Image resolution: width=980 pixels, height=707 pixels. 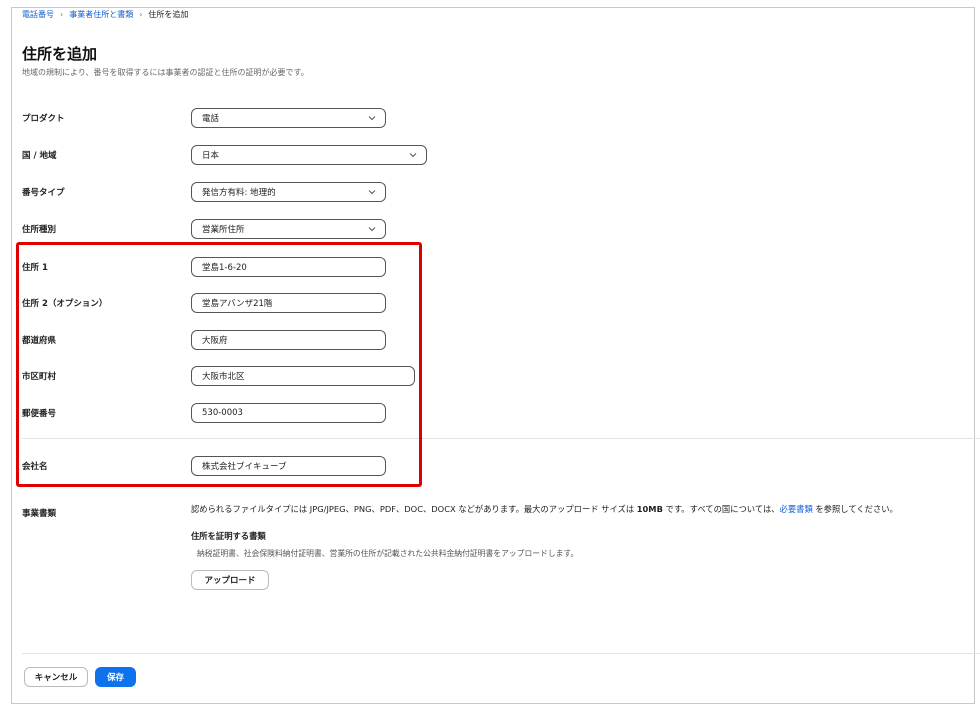 What do you see at coordinates (43, 119) in the screenshot?
I see `product-label: プロダクト` at bounding box center [43, 119].